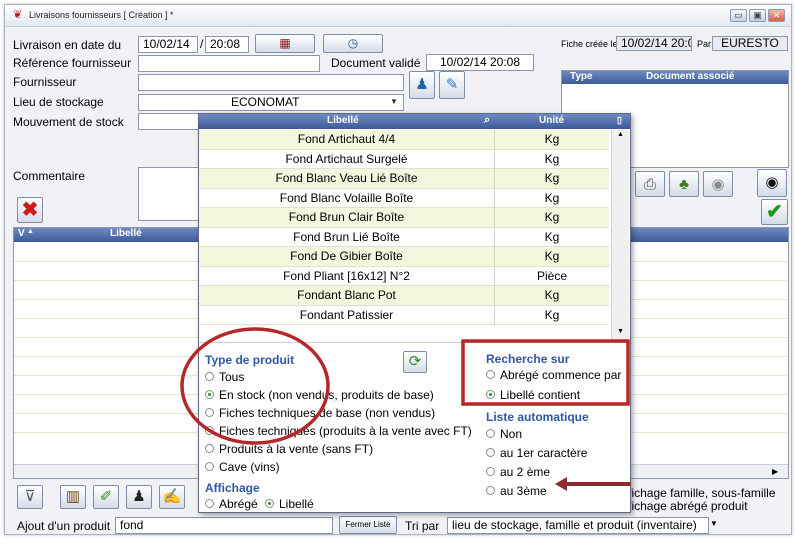 The image size is (796, 539). Describe the element at coordinates (255, 386) in the screenshot. I see `annotation-ellipse` at that location.